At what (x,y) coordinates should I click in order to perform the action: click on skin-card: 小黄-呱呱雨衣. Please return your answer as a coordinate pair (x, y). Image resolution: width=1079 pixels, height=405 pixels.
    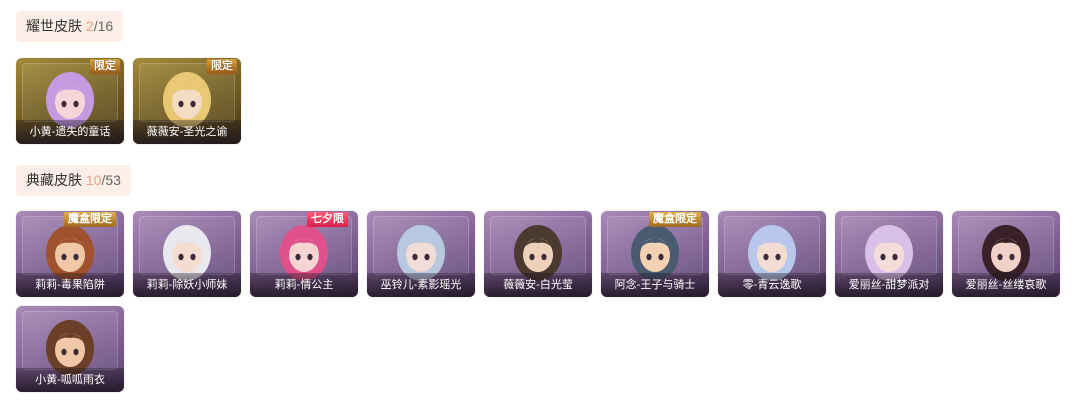
    Looking at the image, I should click on (70, 349).